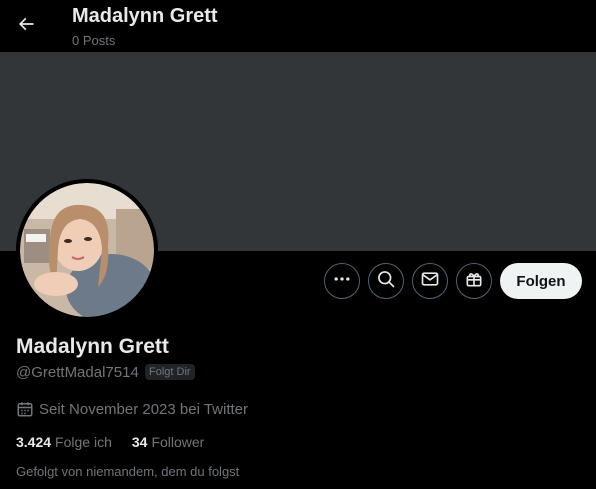 The width and height of the screenshot is (596, 489). I want to click on followers-count: 34, so click(139, 442).